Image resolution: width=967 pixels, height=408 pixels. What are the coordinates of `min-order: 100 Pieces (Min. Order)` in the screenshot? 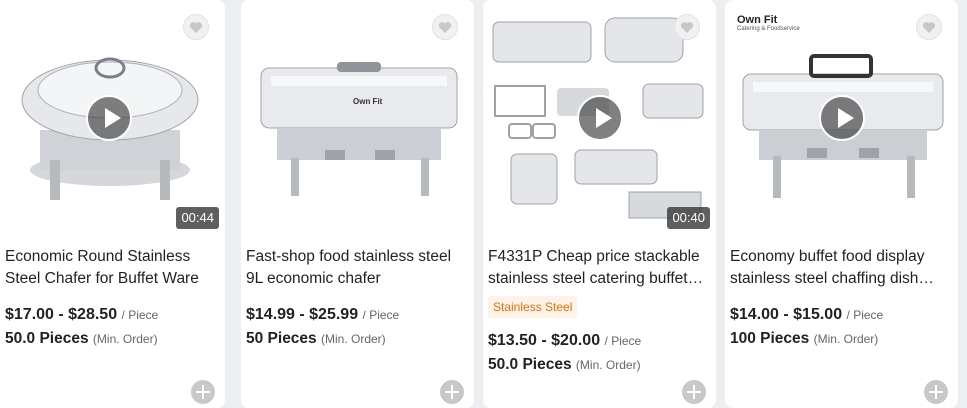 It's located at (804, 339).